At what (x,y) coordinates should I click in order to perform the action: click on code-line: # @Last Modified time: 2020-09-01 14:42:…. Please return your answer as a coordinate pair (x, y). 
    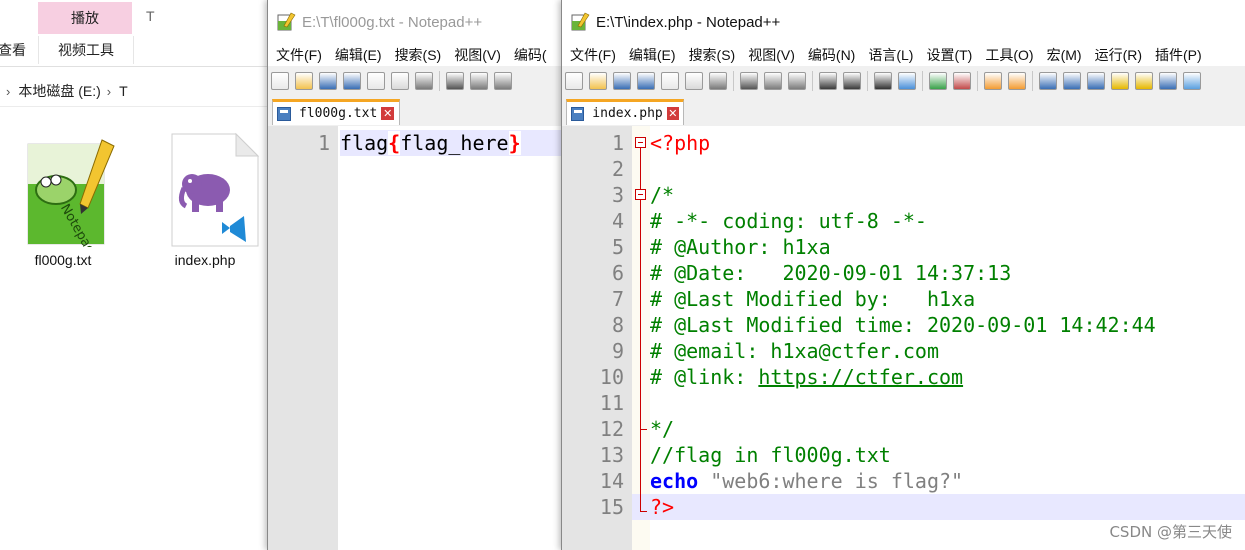
    Looking at the image, I should click on (947, 325).